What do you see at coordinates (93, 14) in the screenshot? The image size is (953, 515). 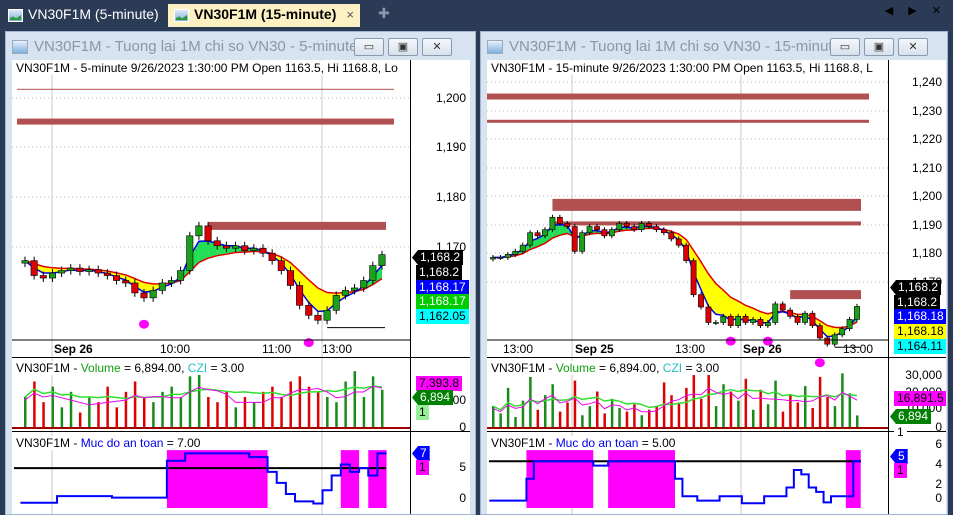 I see `tab-label: VN30F1M (5-minute)` at bounding box center [93, 14].